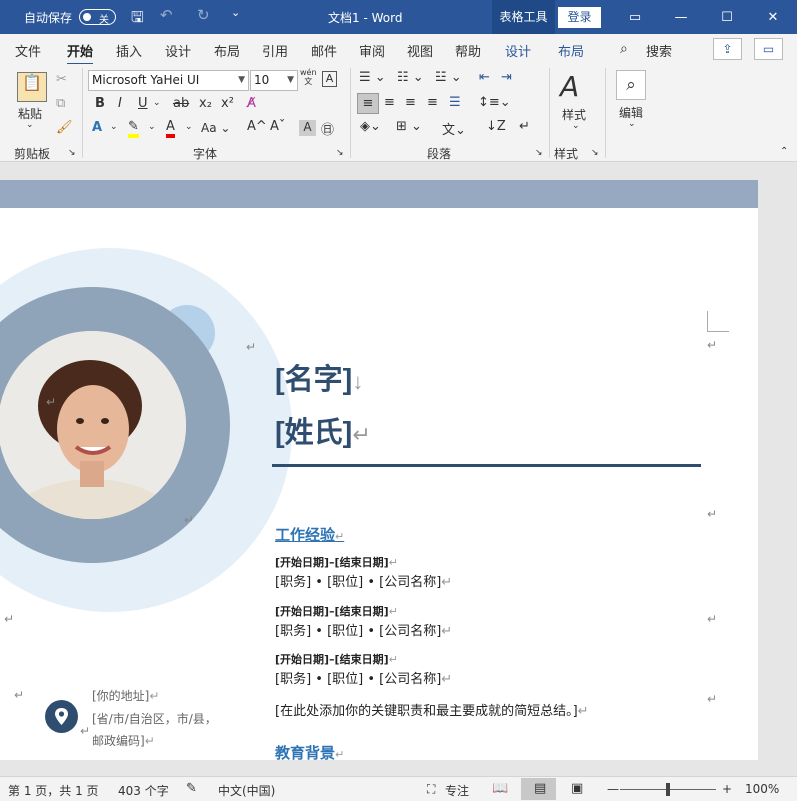 The width and height of the screenshot is (797, 801). Describe the element at coordinates (97, 17) in the screenshot. I see `autosave-toggle: 关` at that location.